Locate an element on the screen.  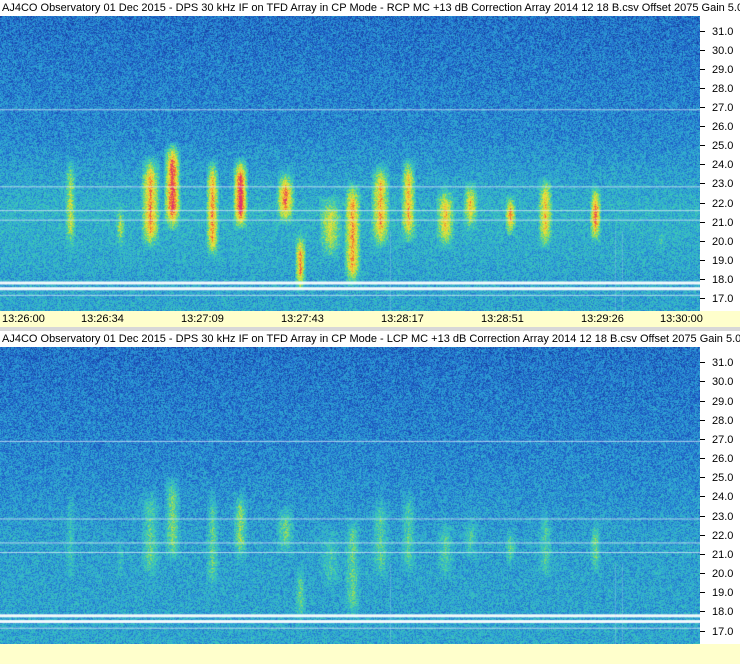
x-tick-label: 13:28:51 is located at coordinates (502, 319).